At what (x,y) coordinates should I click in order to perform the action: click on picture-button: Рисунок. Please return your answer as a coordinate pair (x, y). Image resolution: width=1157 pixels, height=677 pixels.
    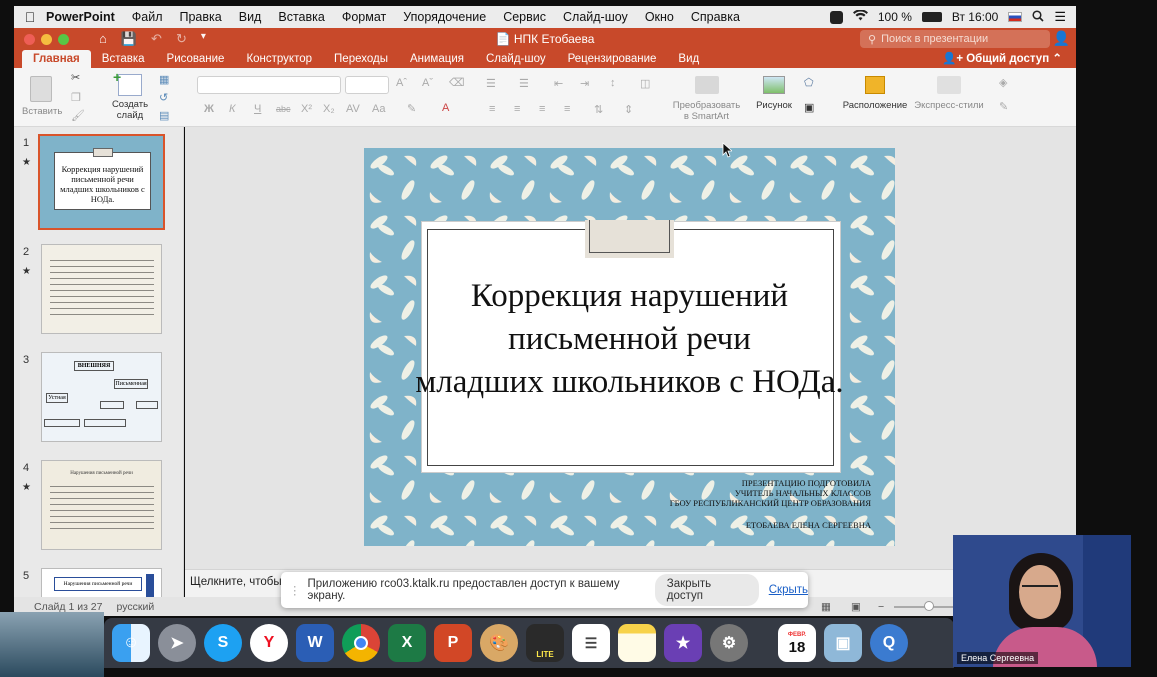
    Looking at the image, I should click on (774, 93).